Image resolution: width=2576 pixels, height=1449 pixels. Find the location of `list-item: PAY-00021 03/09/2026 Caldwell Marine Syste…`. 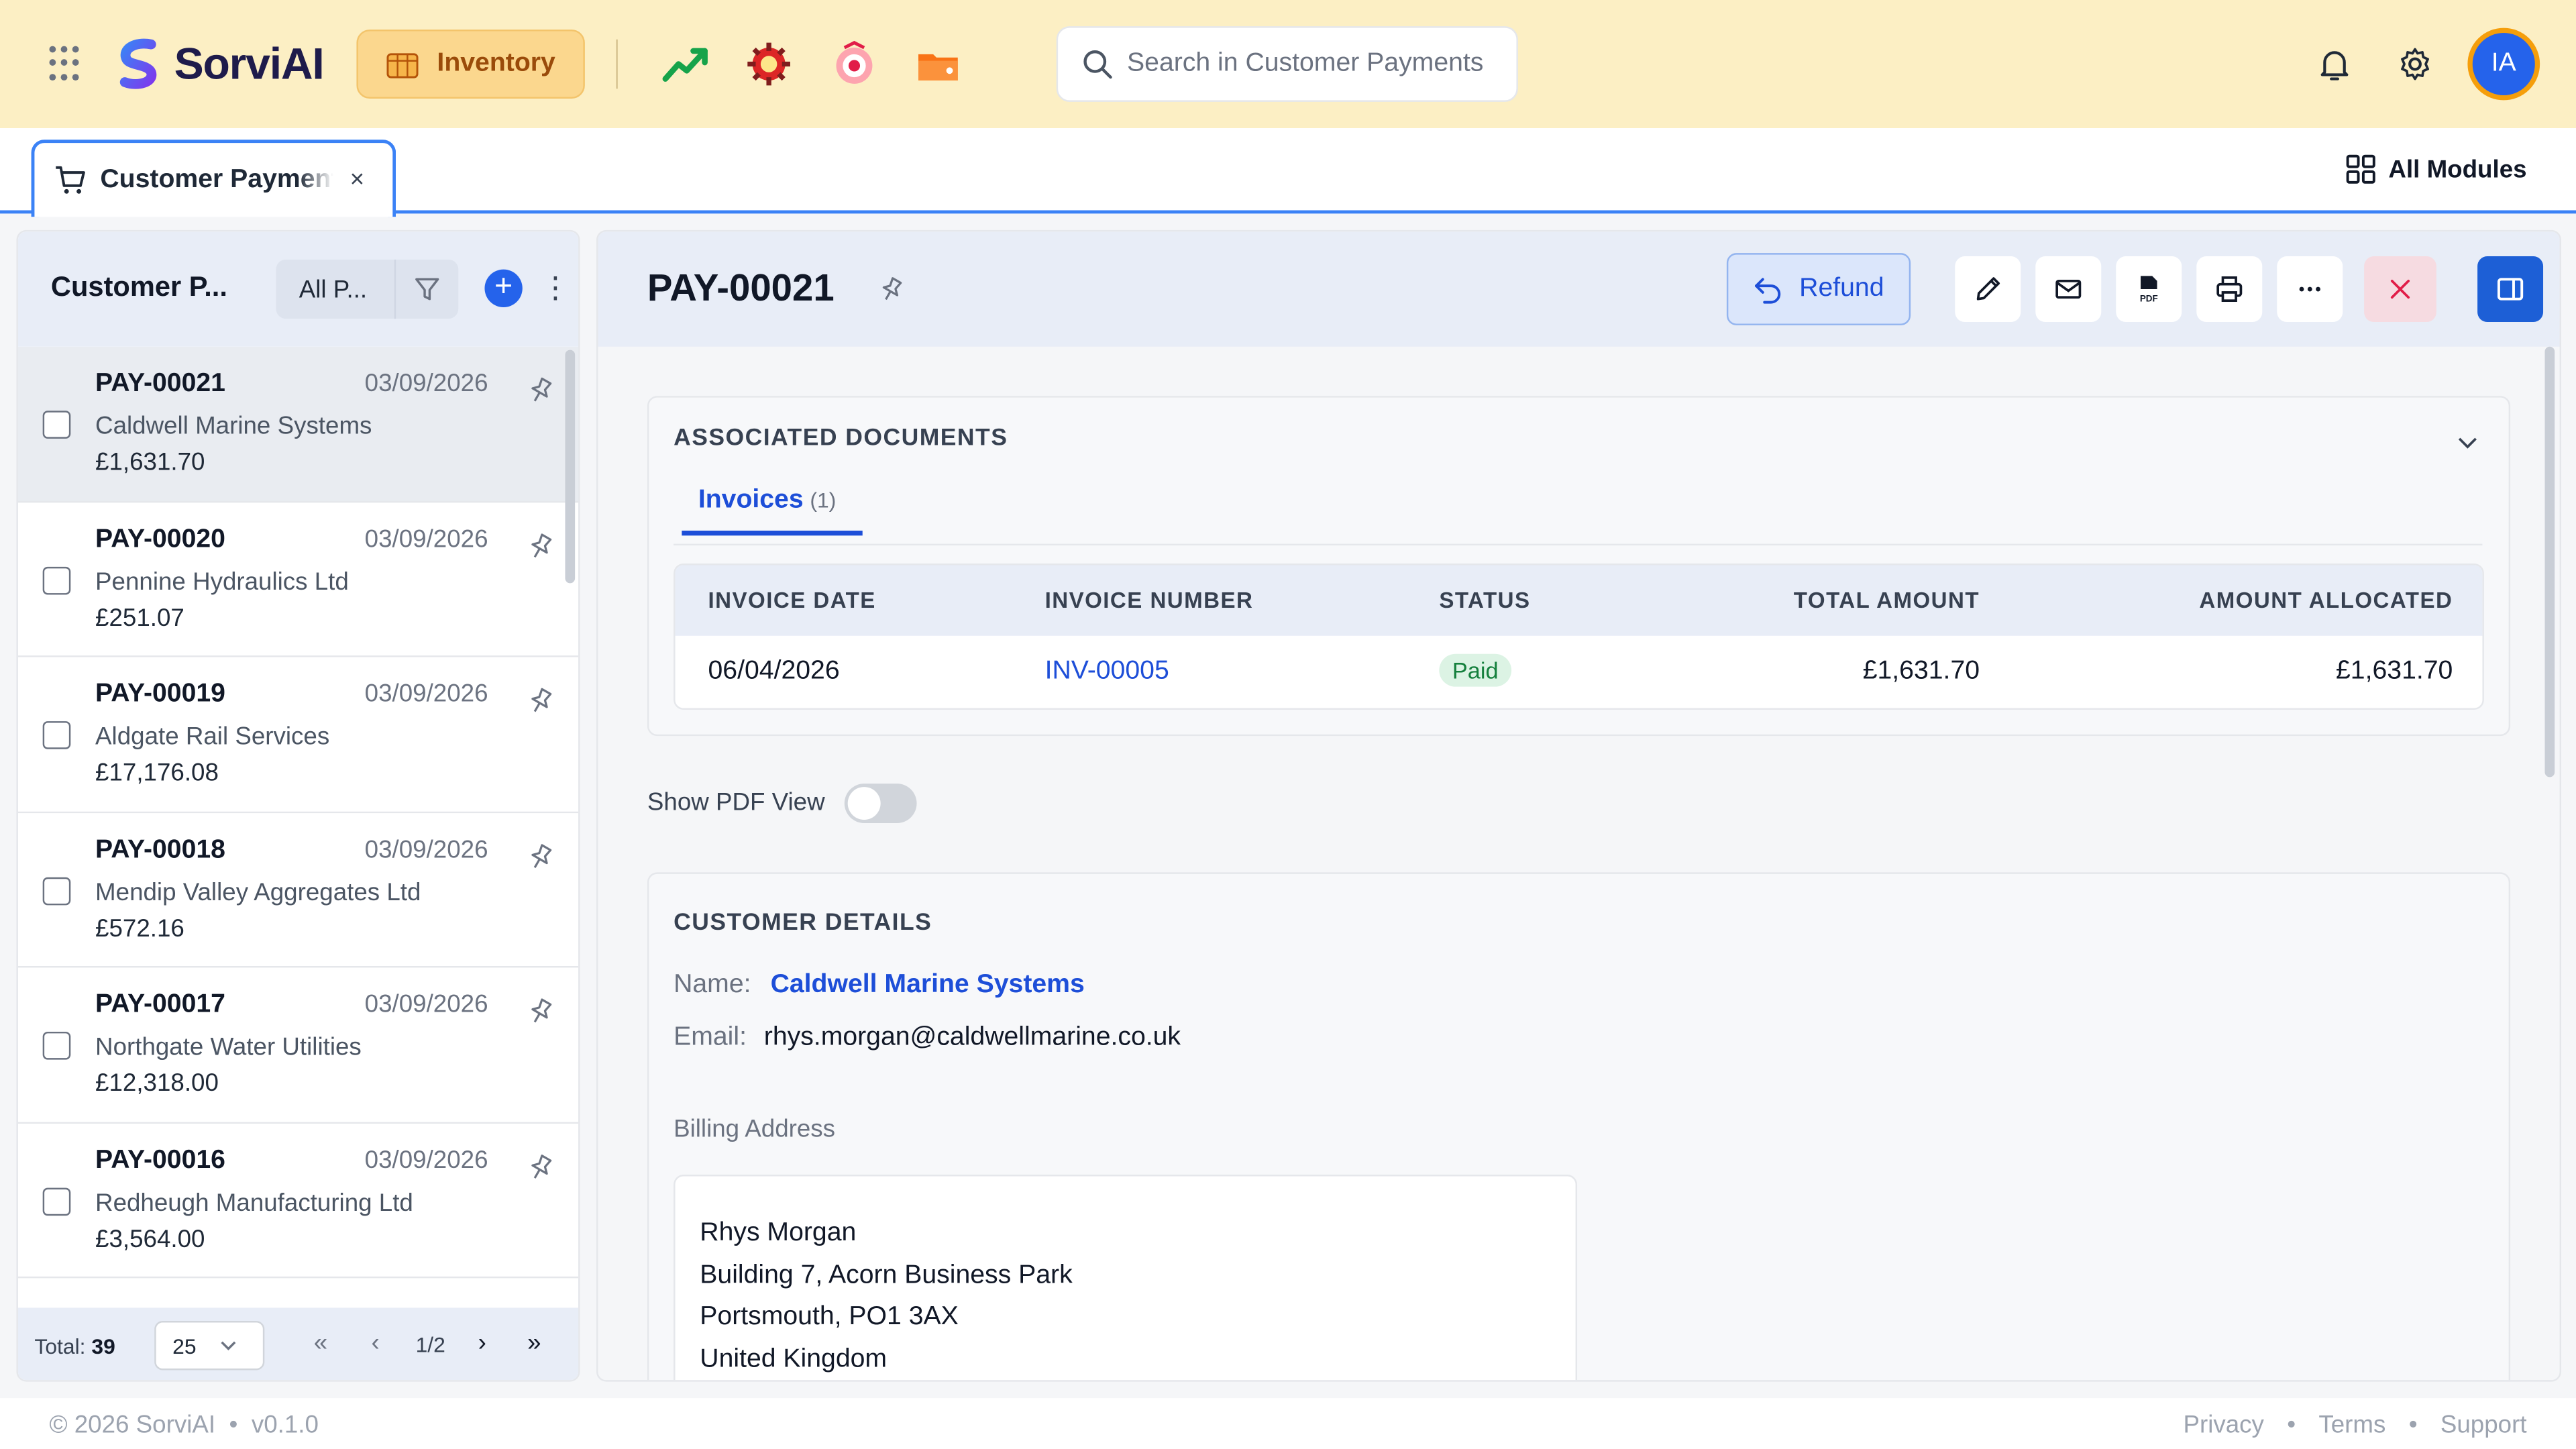

list-item: PAY-00021 03/09/2026 Caldwell Marine Syste… is located at coordinates (298, 424).